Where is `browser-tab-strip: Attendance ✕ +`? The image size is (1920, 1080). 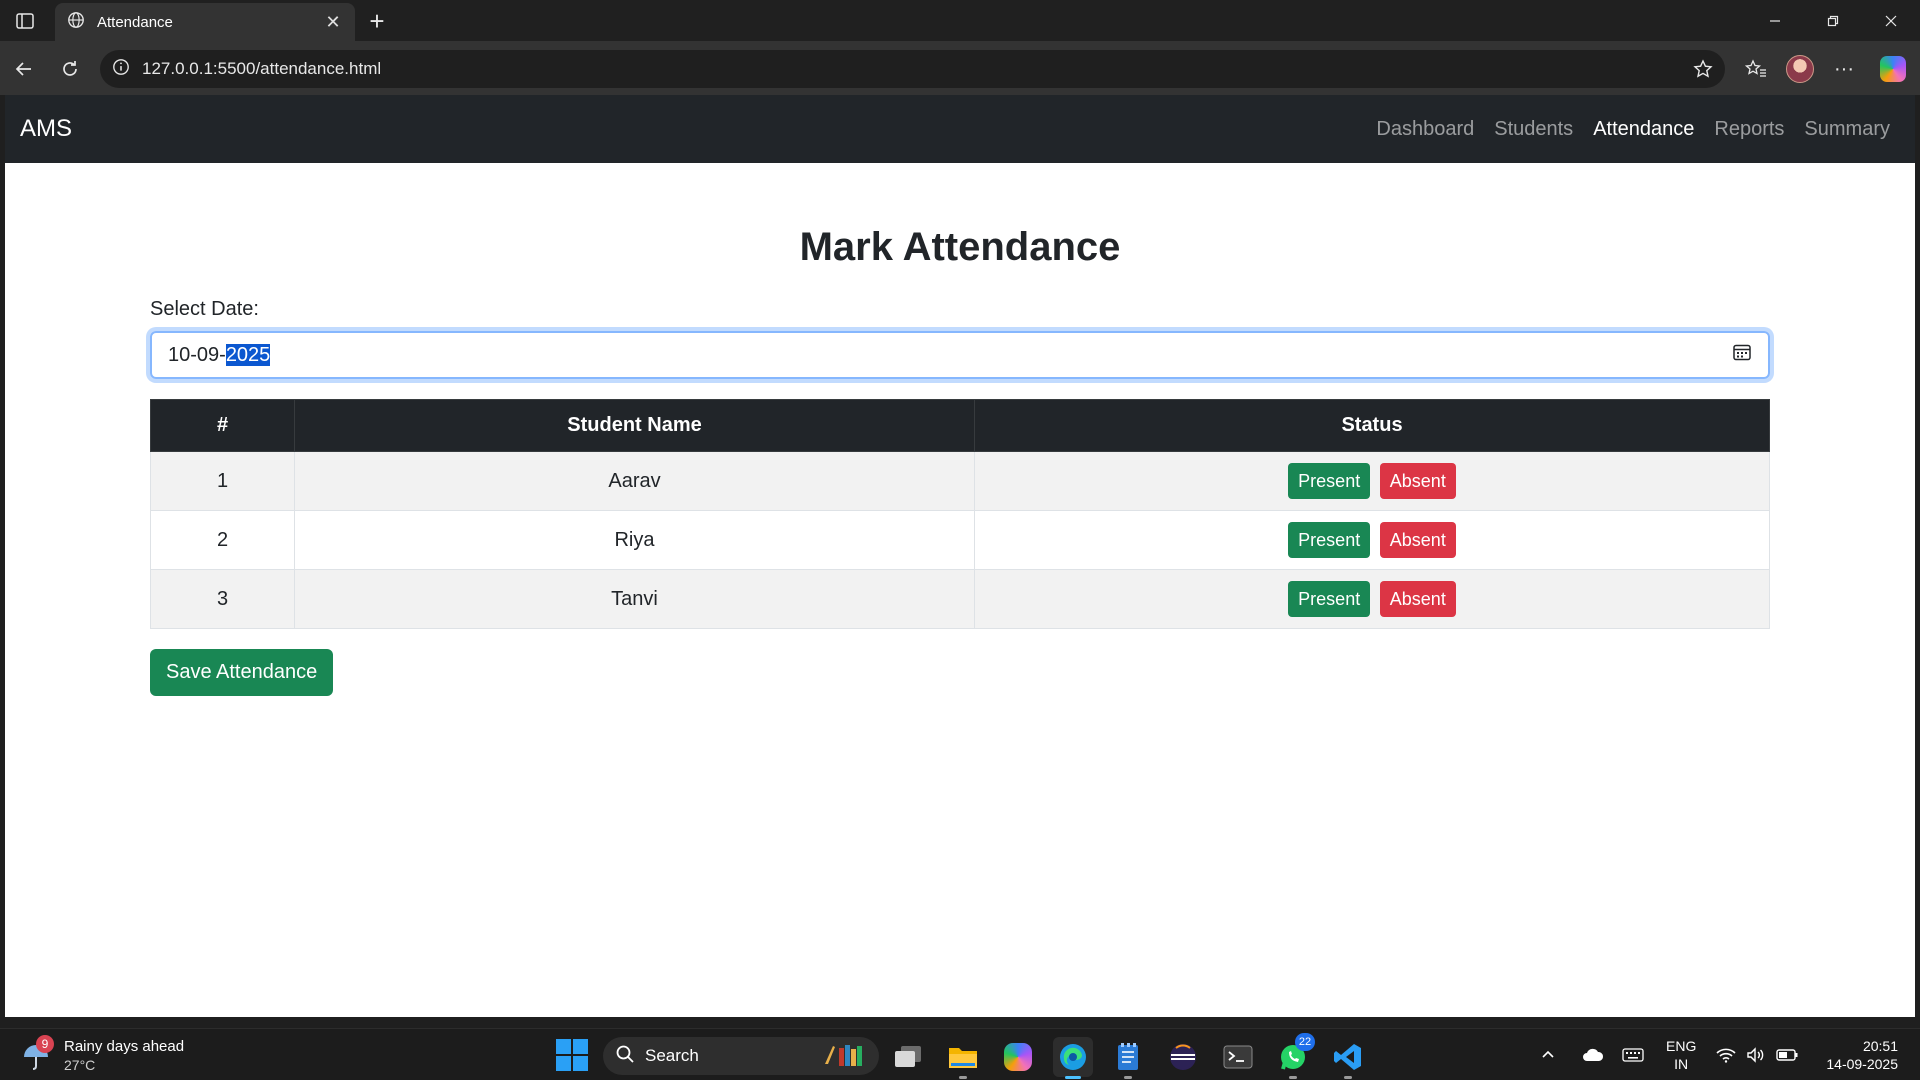
browser-tab-strip: Attendance ✕ + is located at coordinates (960, 20).